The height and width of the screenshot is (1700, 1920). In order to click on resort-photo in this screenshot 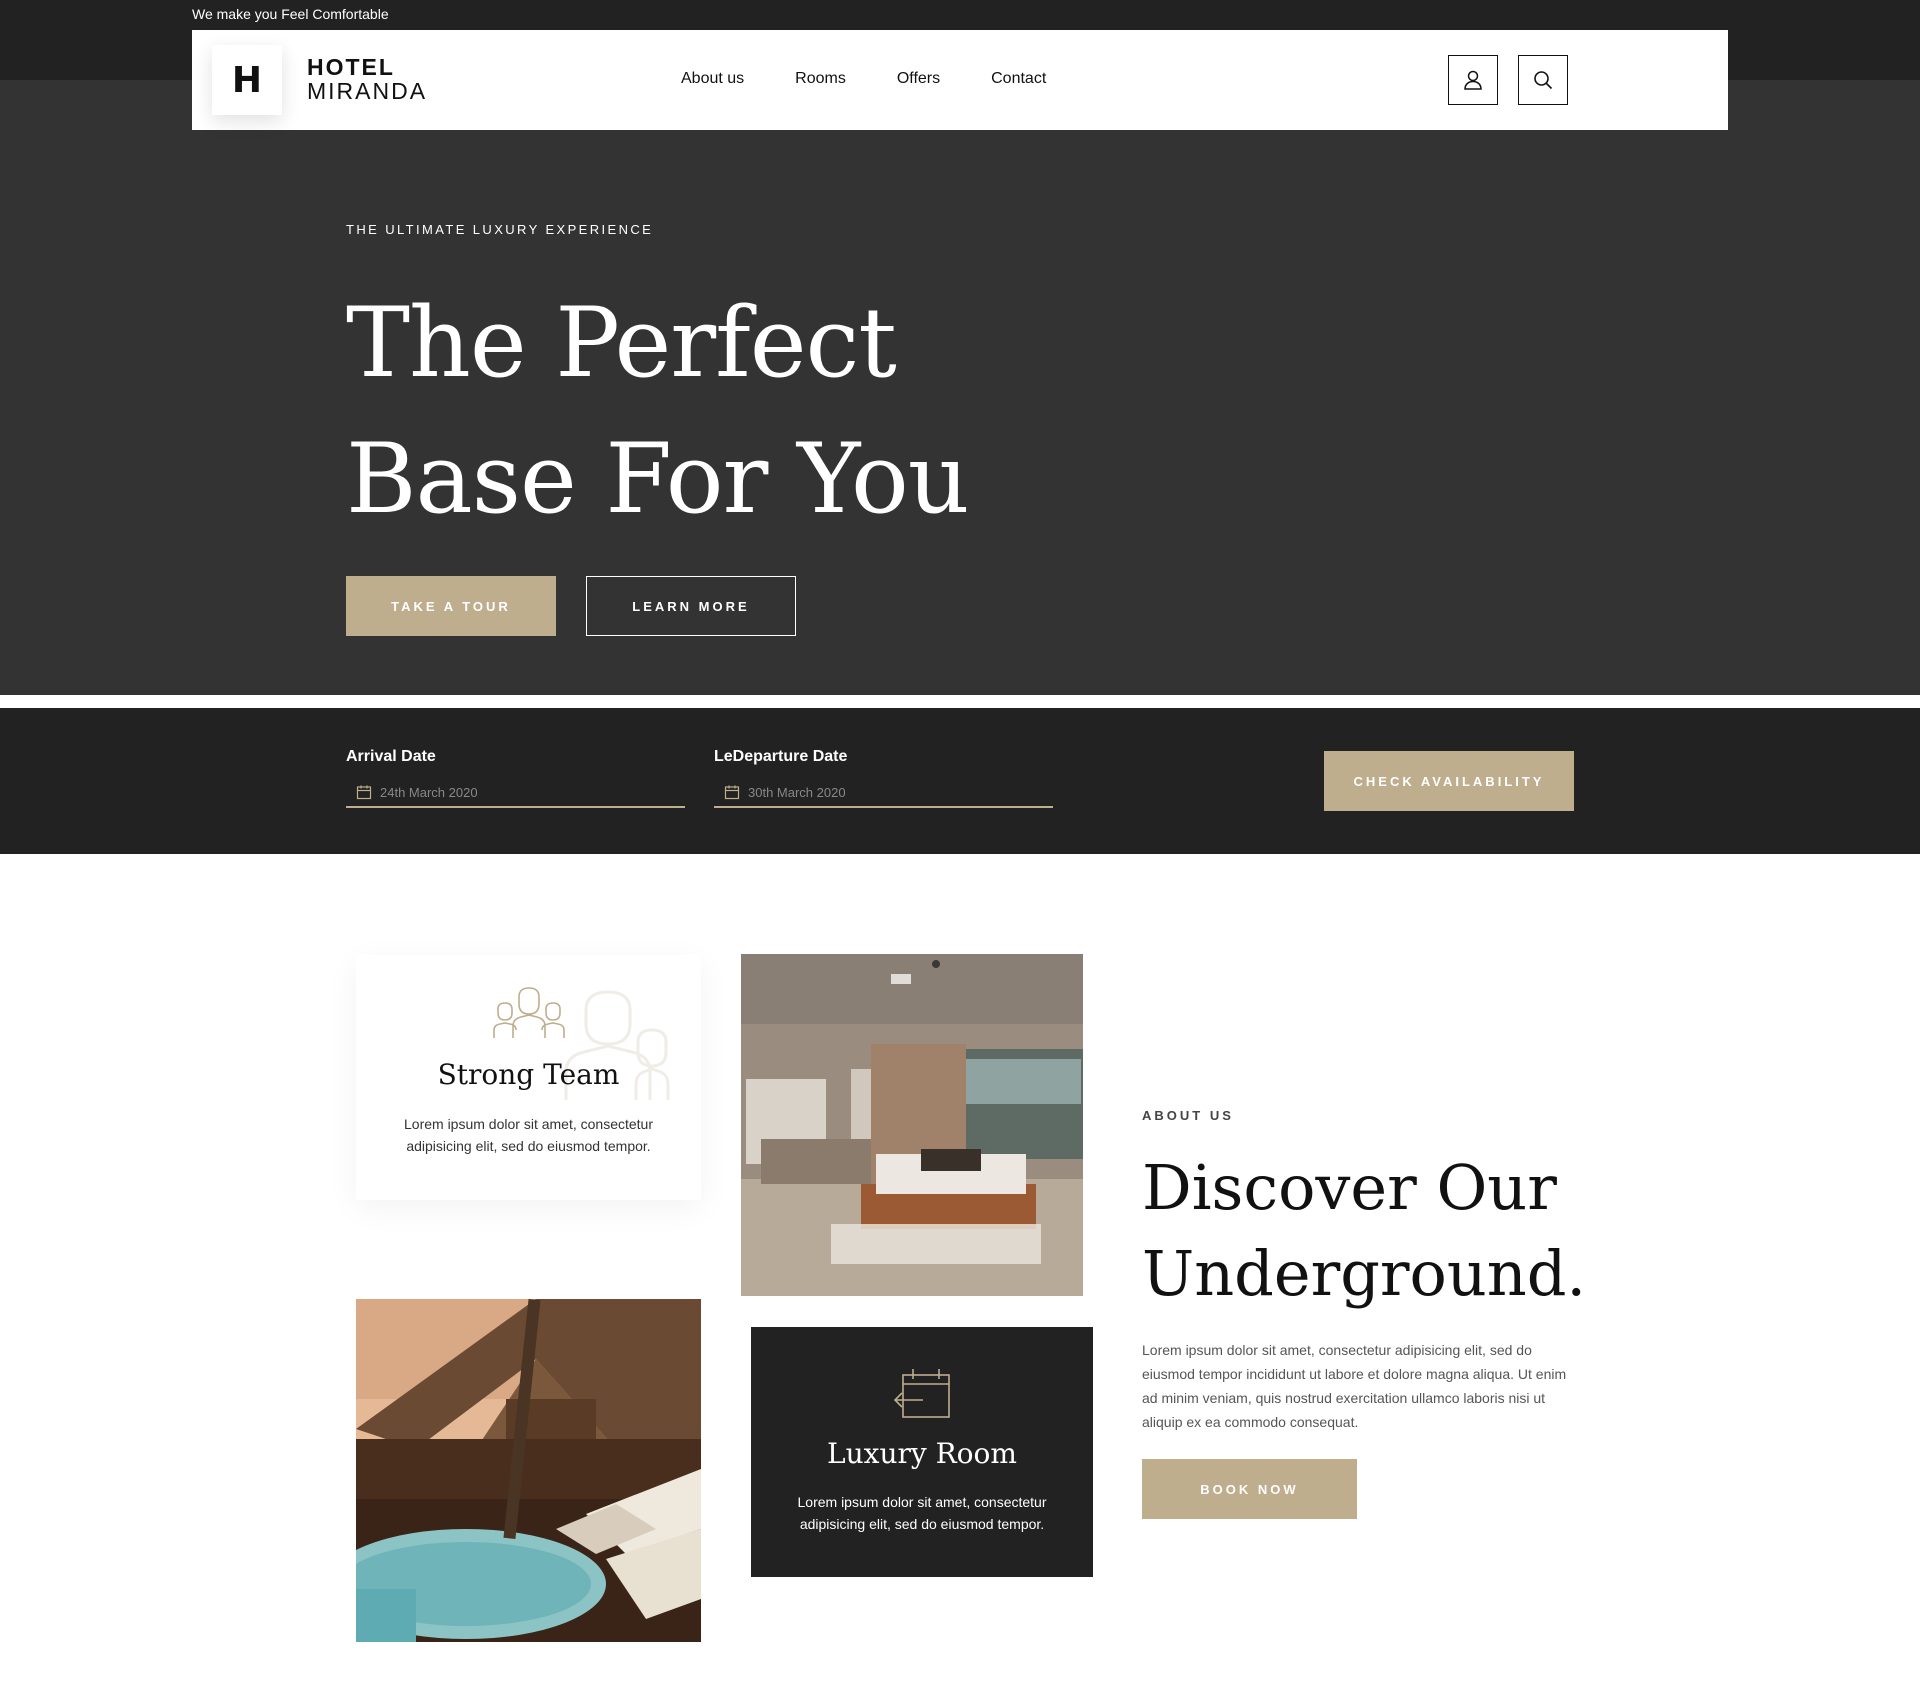, I will do `click(528, 1470)`.